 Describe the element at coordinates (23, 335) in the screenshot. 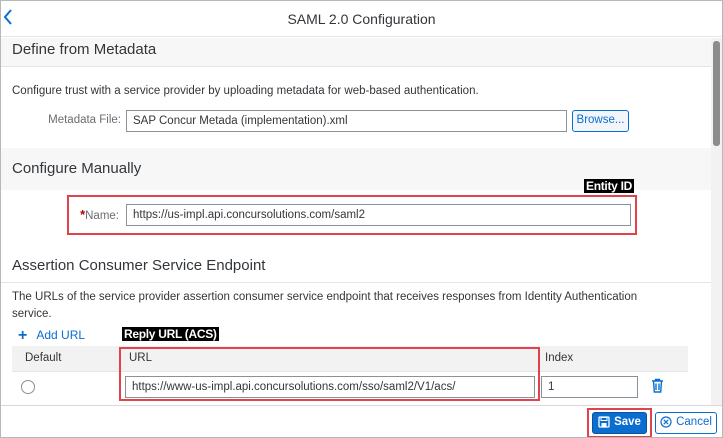

I see `plus-icon: +` at that location.